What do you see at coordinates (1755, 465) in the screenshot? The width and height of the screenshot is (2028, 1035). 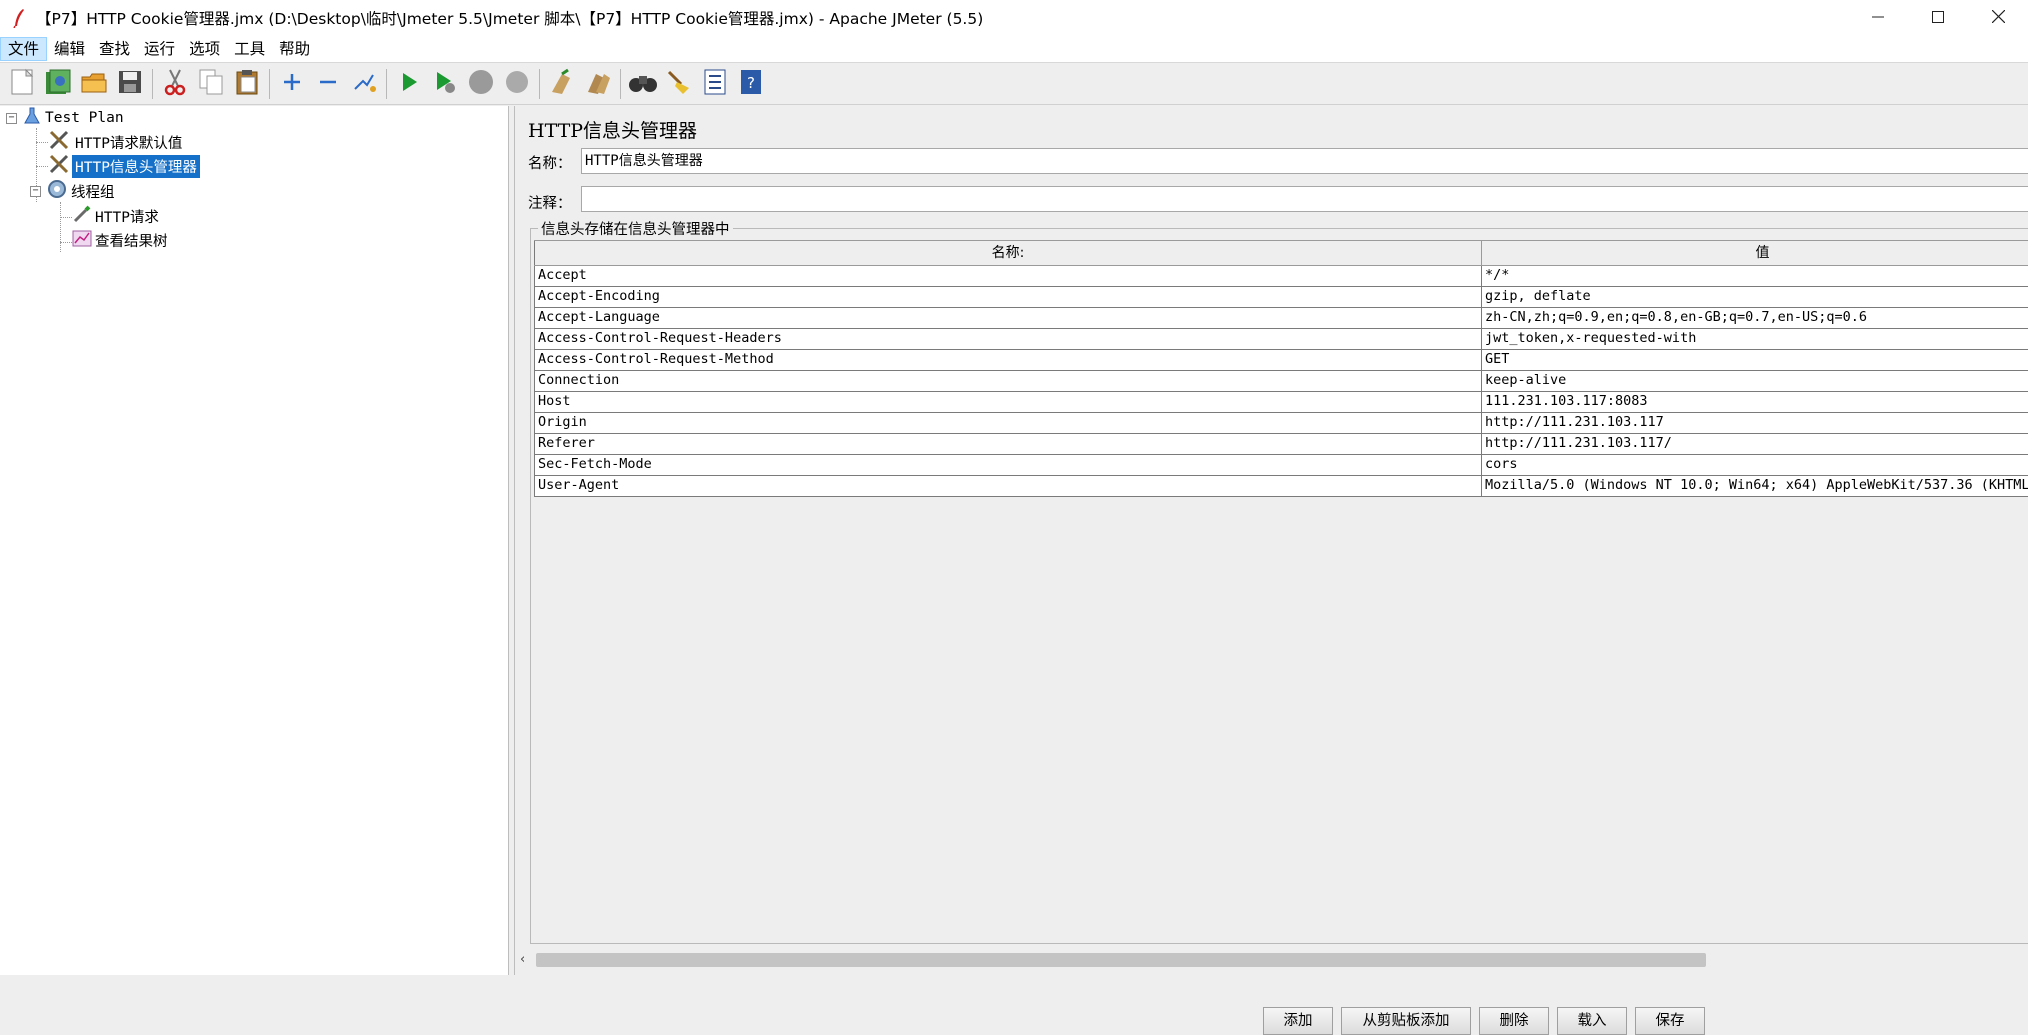 I see `header-value-cell: cors` at bounding box center [1755, 465].